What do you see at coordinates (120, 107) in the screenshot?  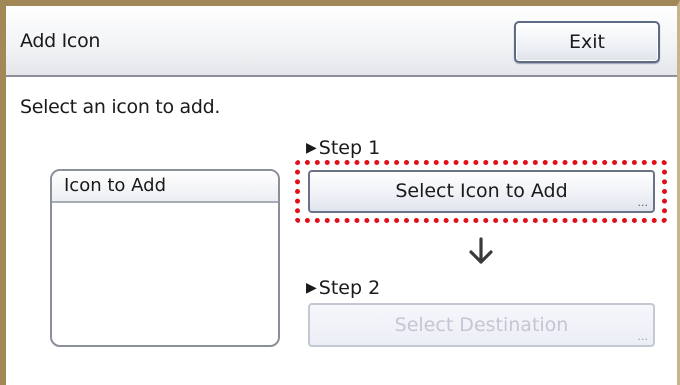 I see `instruction-text: Select an icon to add.` at bounding box center [120, 107].